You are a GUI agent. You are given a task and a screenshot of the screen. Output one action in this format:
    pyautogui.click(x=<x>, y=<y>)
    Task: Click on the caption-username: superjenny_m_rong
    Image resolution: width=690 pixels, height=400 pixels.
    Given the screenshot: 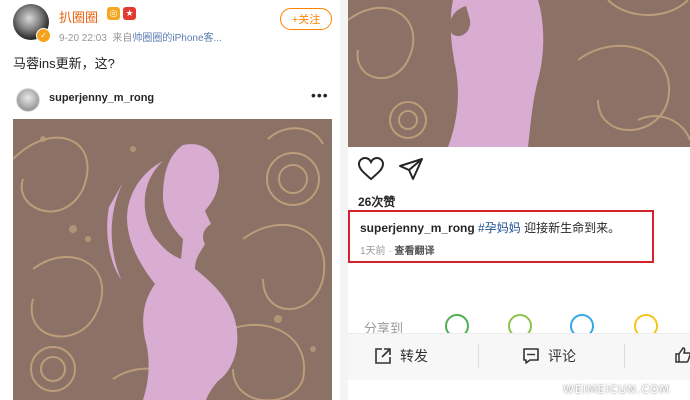 What is the action you would take?
    pyautogui.click(x=417, y=228)
    